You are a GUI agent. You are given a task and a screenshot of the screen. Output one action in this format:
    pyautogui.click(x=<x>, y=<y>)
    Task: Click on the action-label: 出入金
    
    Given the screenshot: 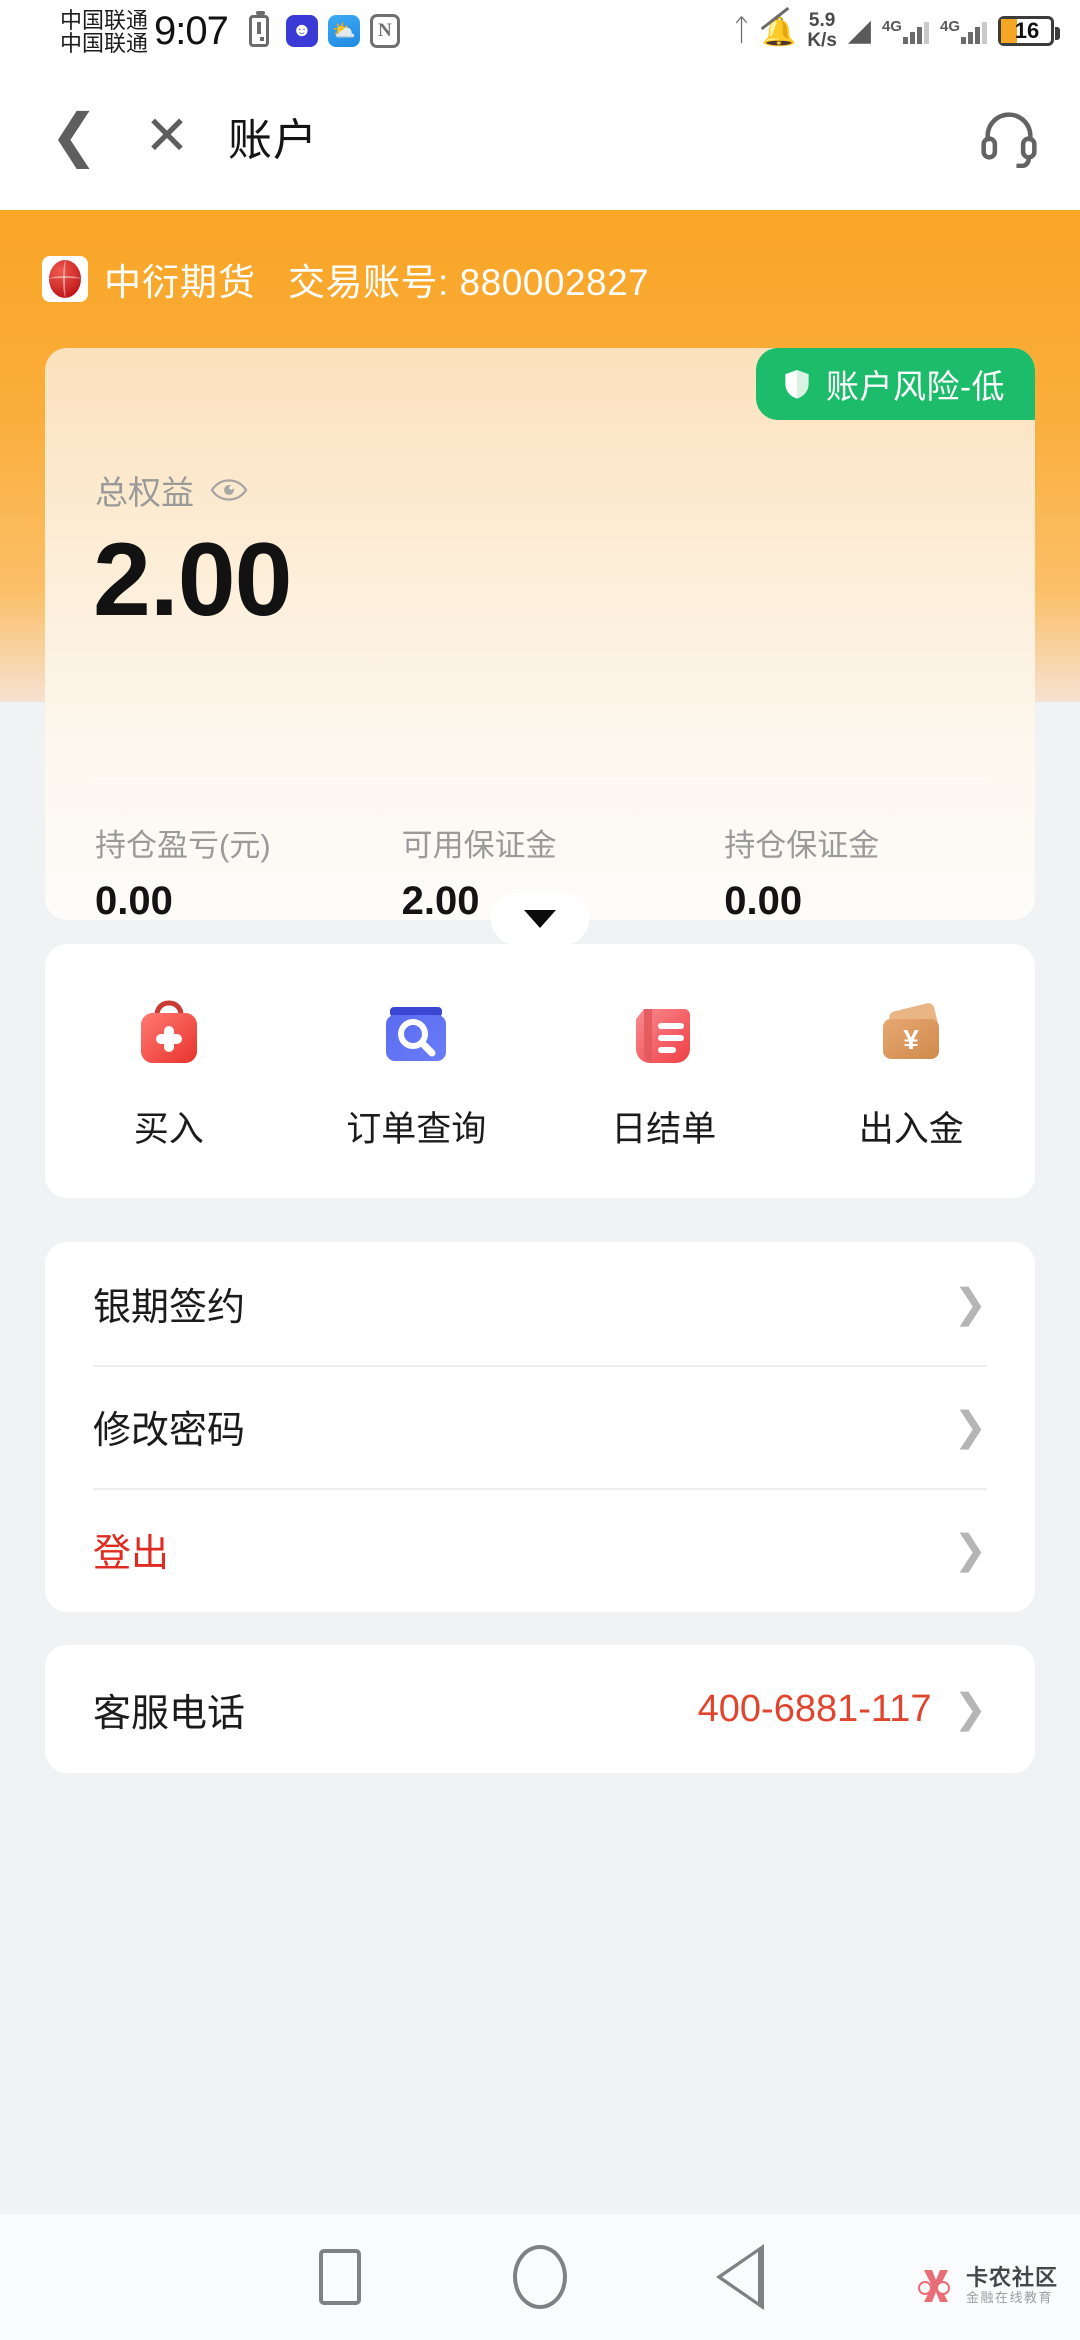 What is the action you would take?
    pyautogui.click(x=911, y=1129)
    